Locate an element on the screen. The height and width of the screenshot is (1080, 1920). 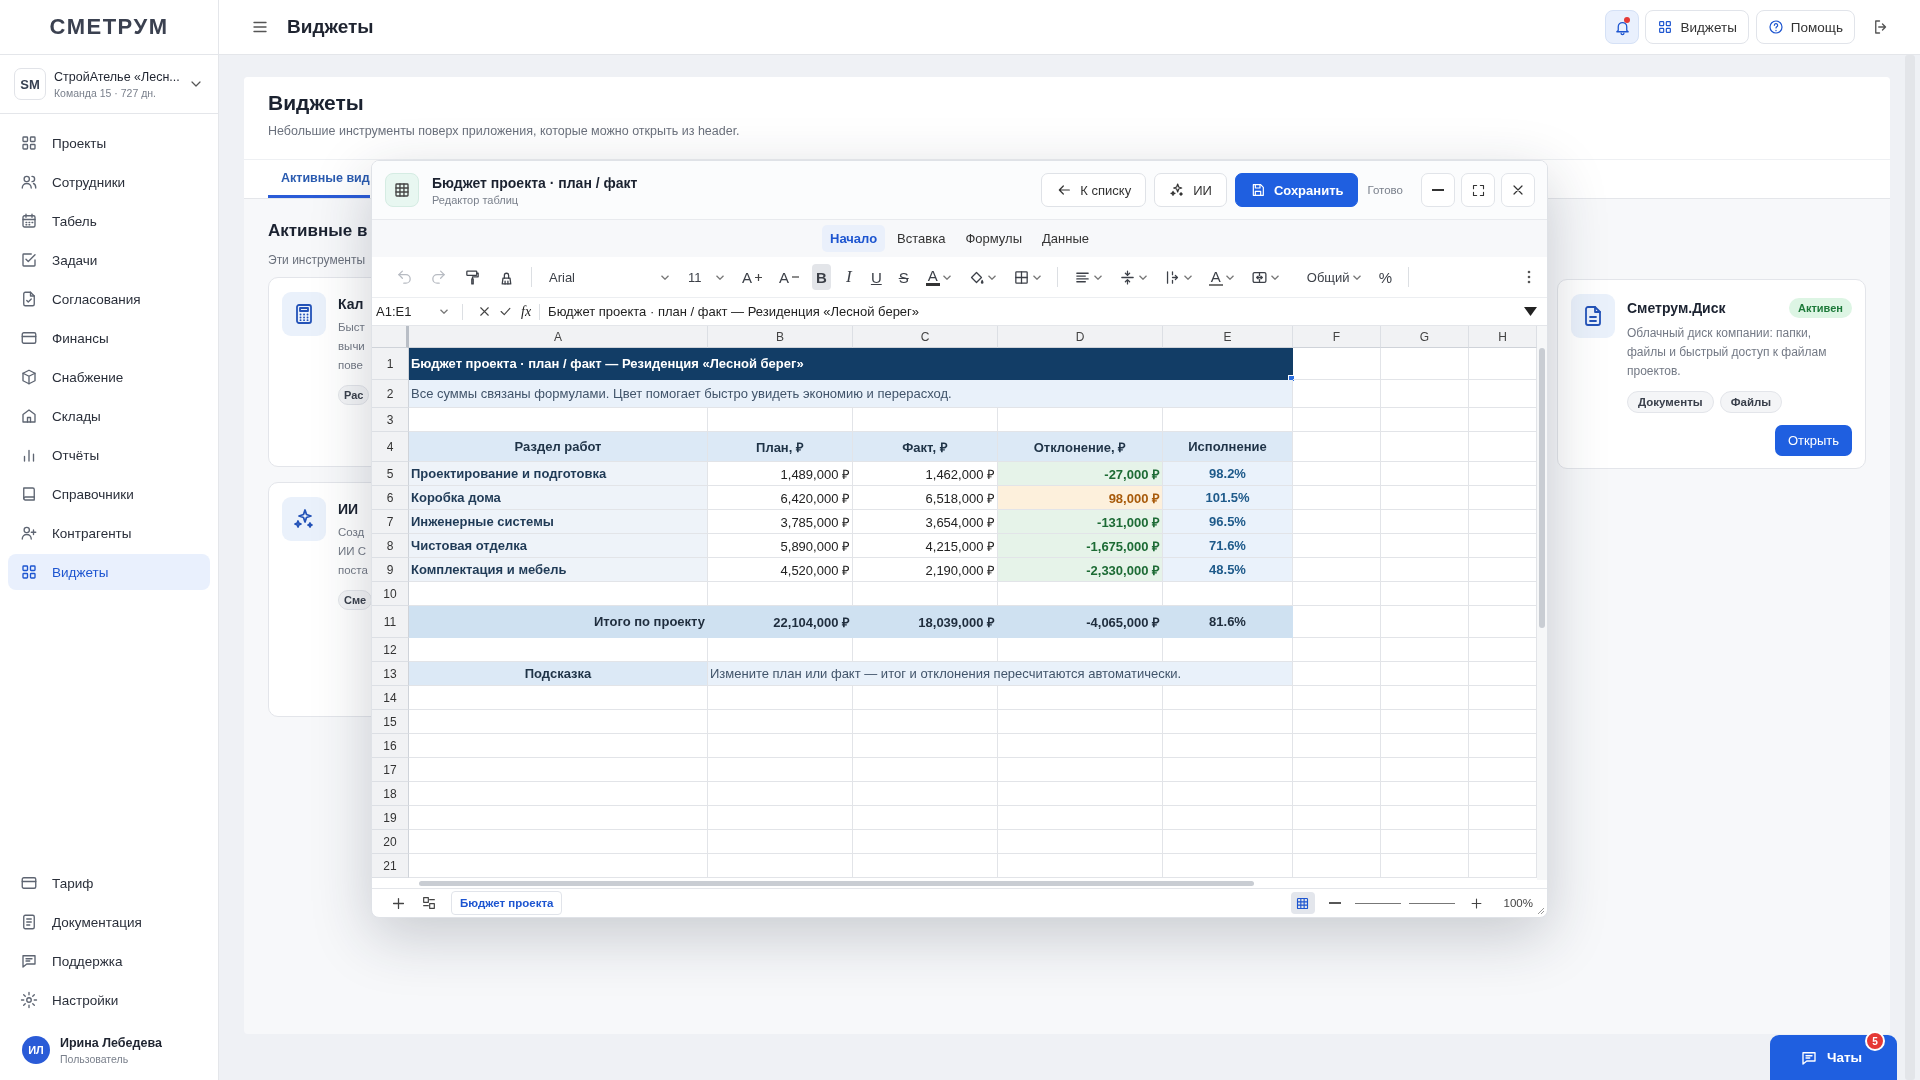
notifications-button is located at coordinates (1622, 27).